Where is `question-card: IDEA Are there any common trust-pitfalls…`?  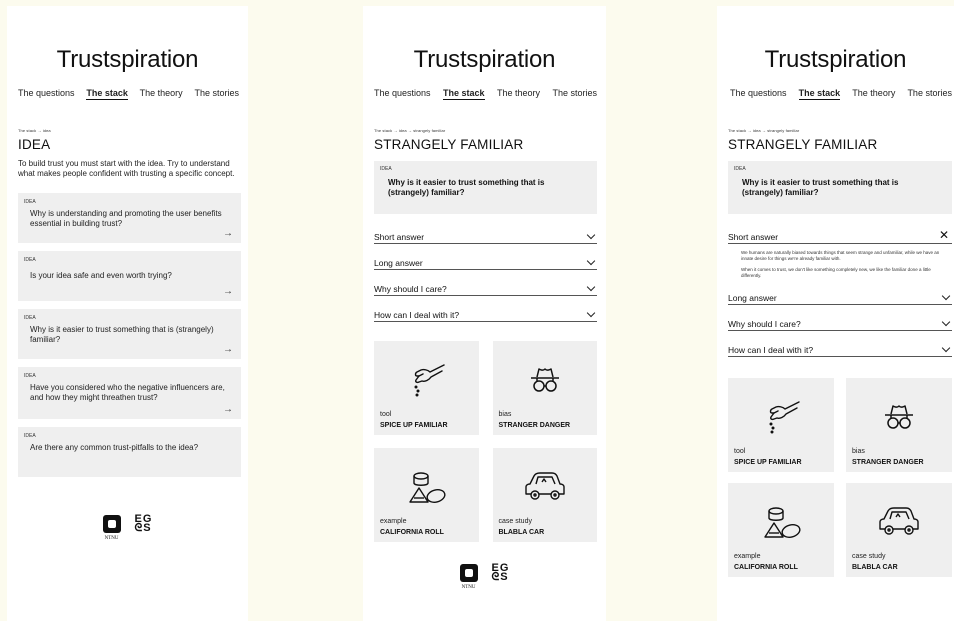 question-card: IDEA Are there any common trust-pitfalls… is located at coordinates (129, 452).